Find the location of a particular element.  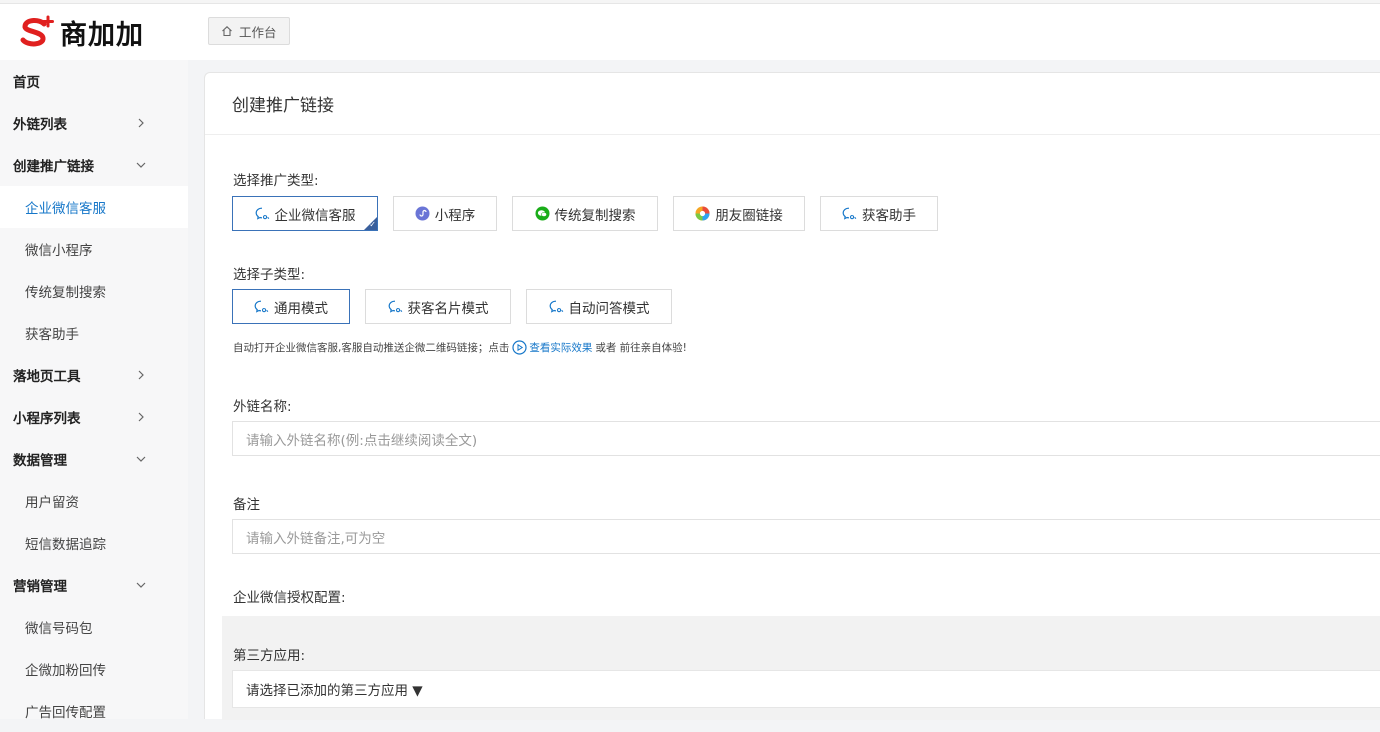

promo-type-label-text: 企业微信客服 is located at coordinates (315, 215).